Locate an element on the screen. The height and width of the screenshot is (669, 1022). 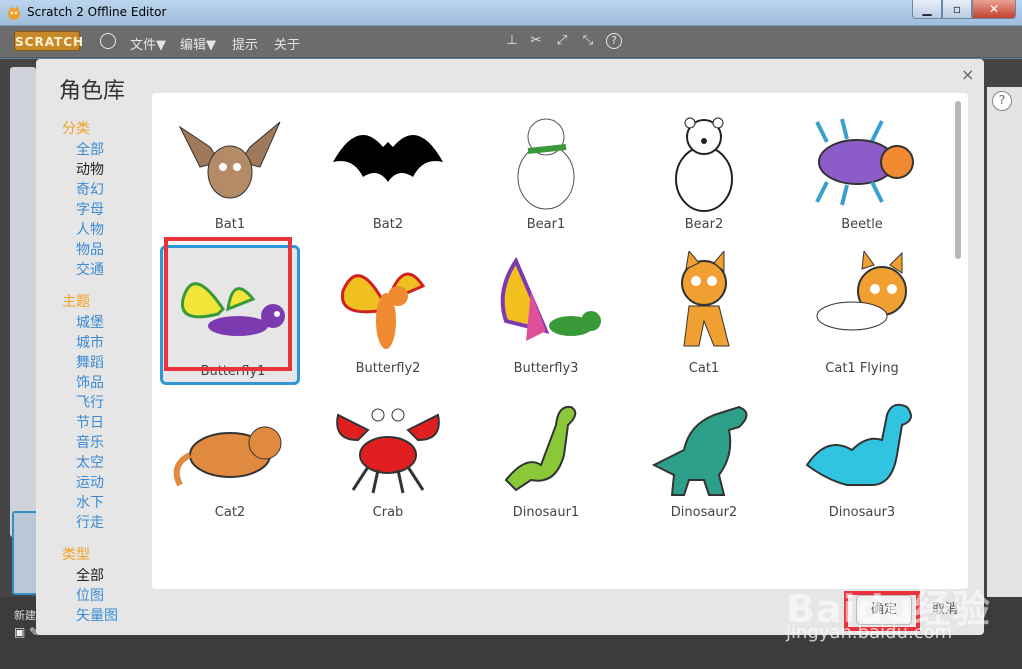
sprite-tile: Dinosaur3 is located at coordinates (862, 459).